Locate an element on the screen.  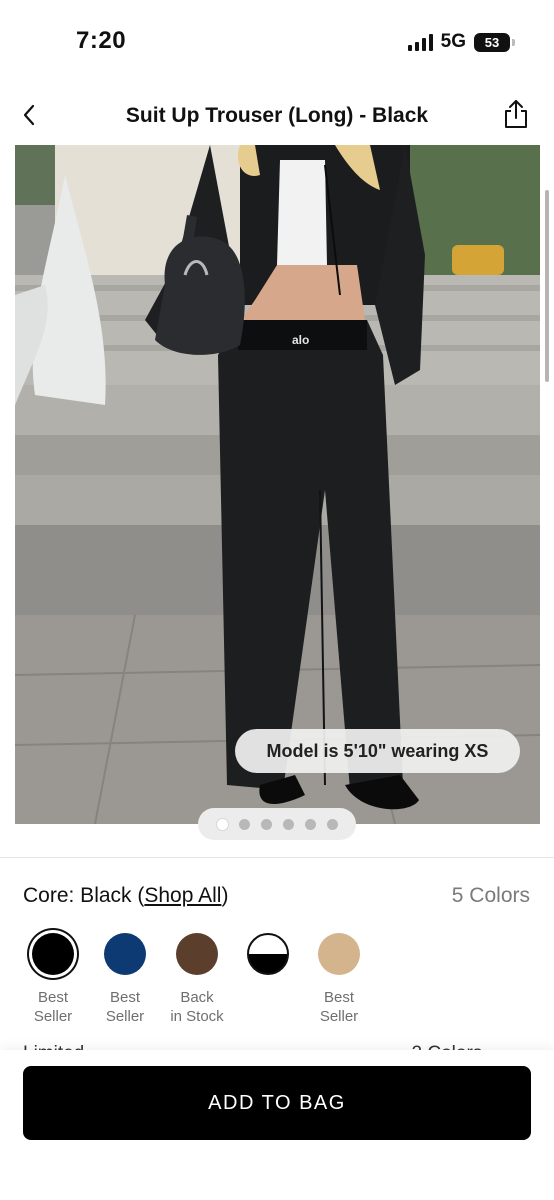
swatch-label-line: Back is located at coordinates (197, 997).